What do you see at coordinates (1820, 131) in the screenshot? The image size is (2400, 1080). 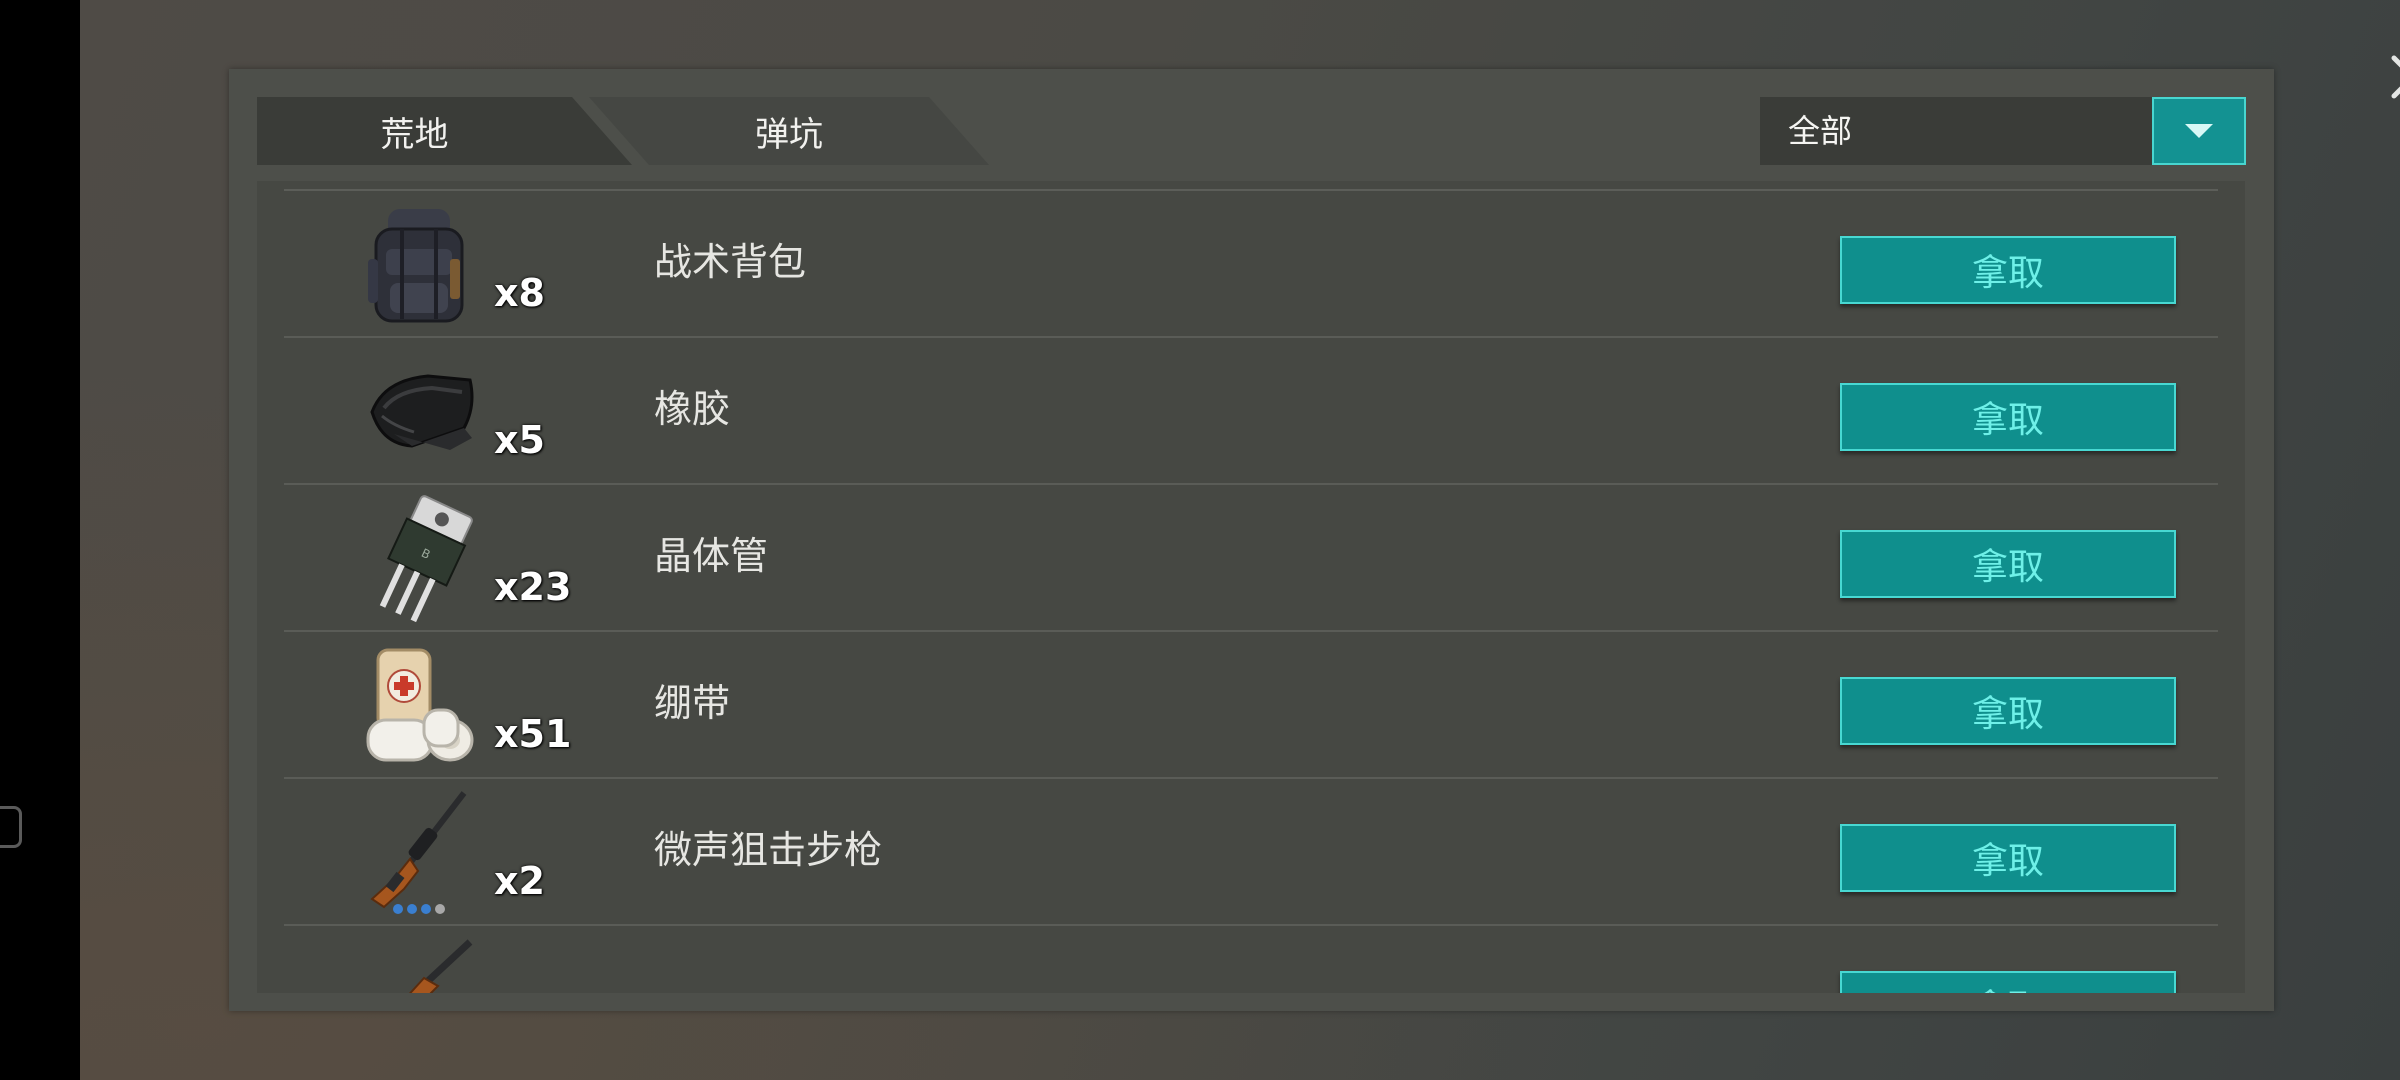 I see `filter-selected-value: 全部` at bounding box center [1820, 131].